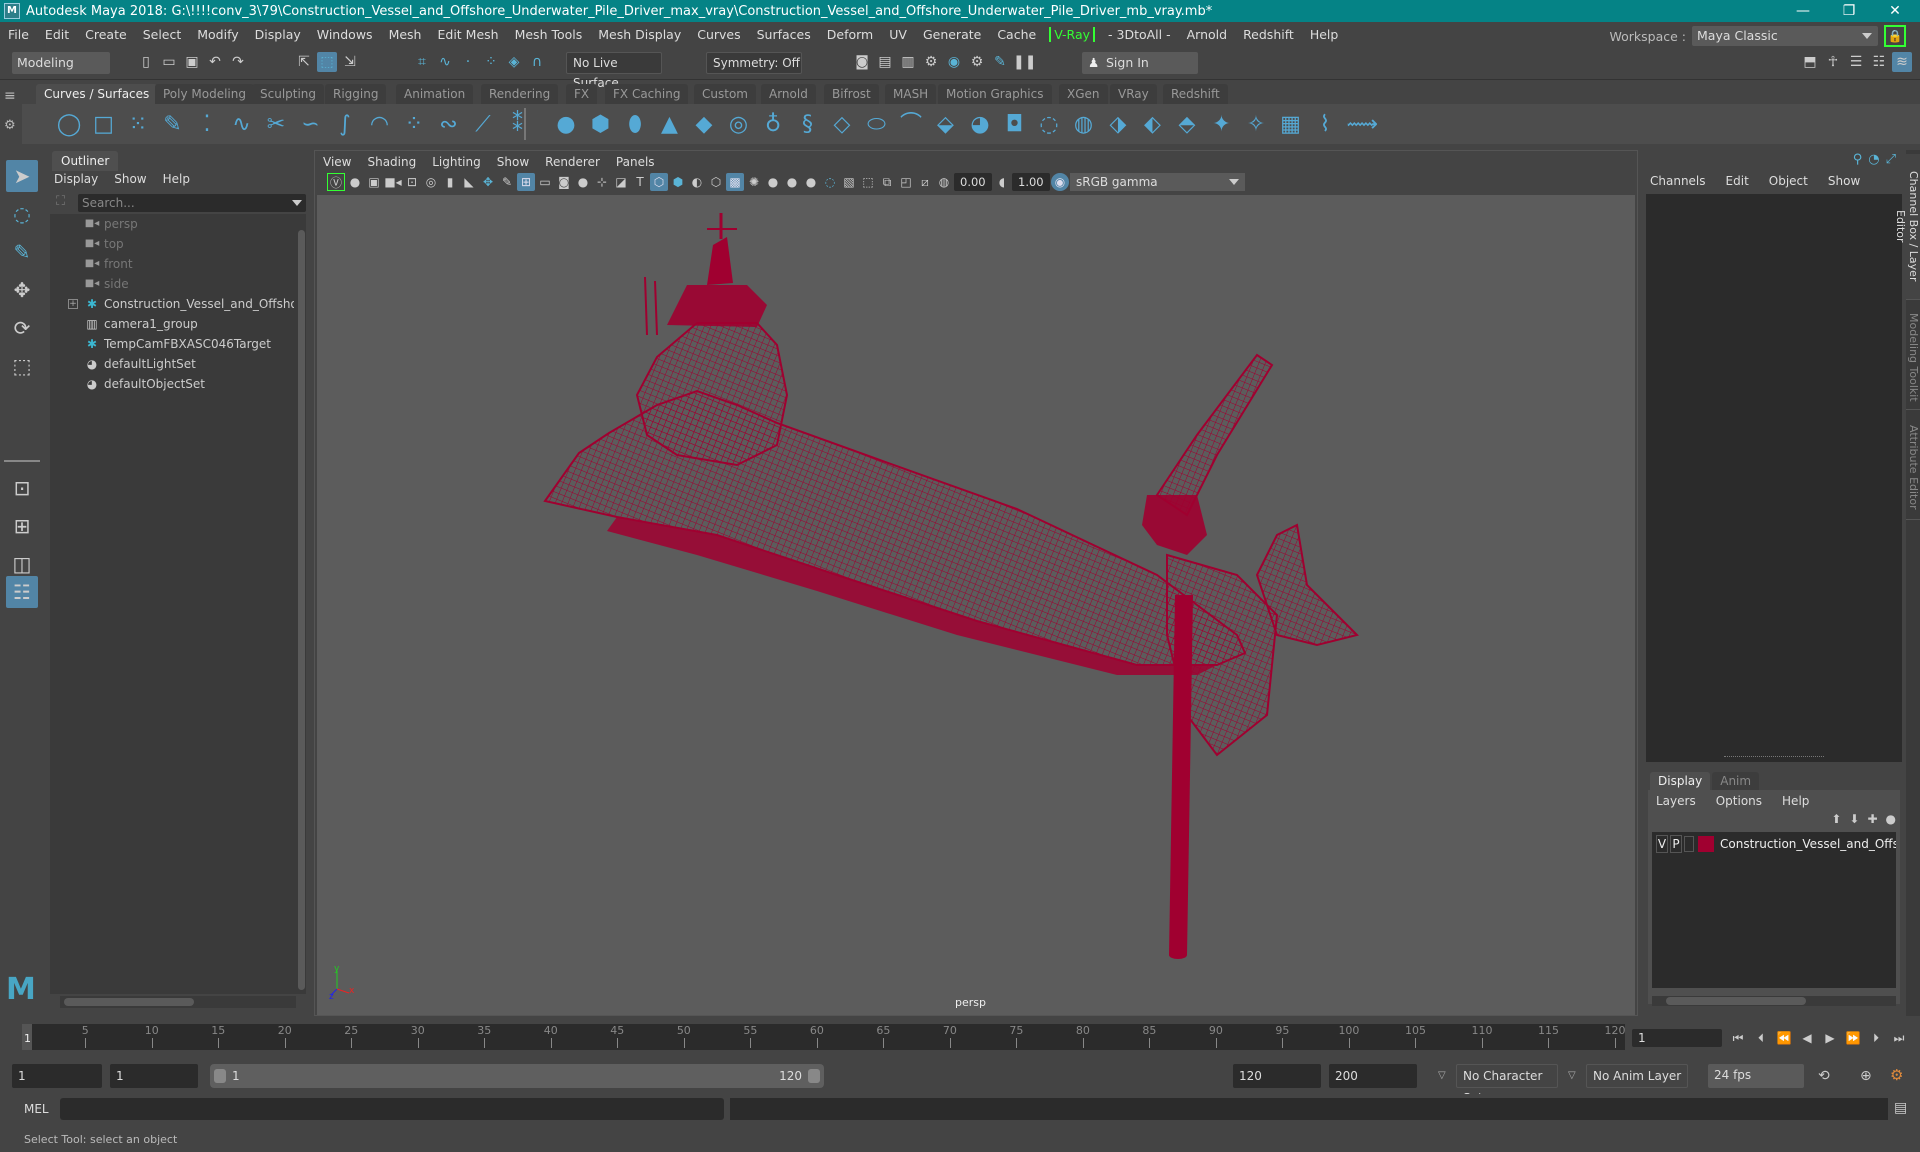 Image resolution: width=1920 pixels, height=1152 pixels. What do you see at coordinates (659, 182) in the screenshot?
I see `wireframe-icon: ⬡` at bounding box center [659, 182].